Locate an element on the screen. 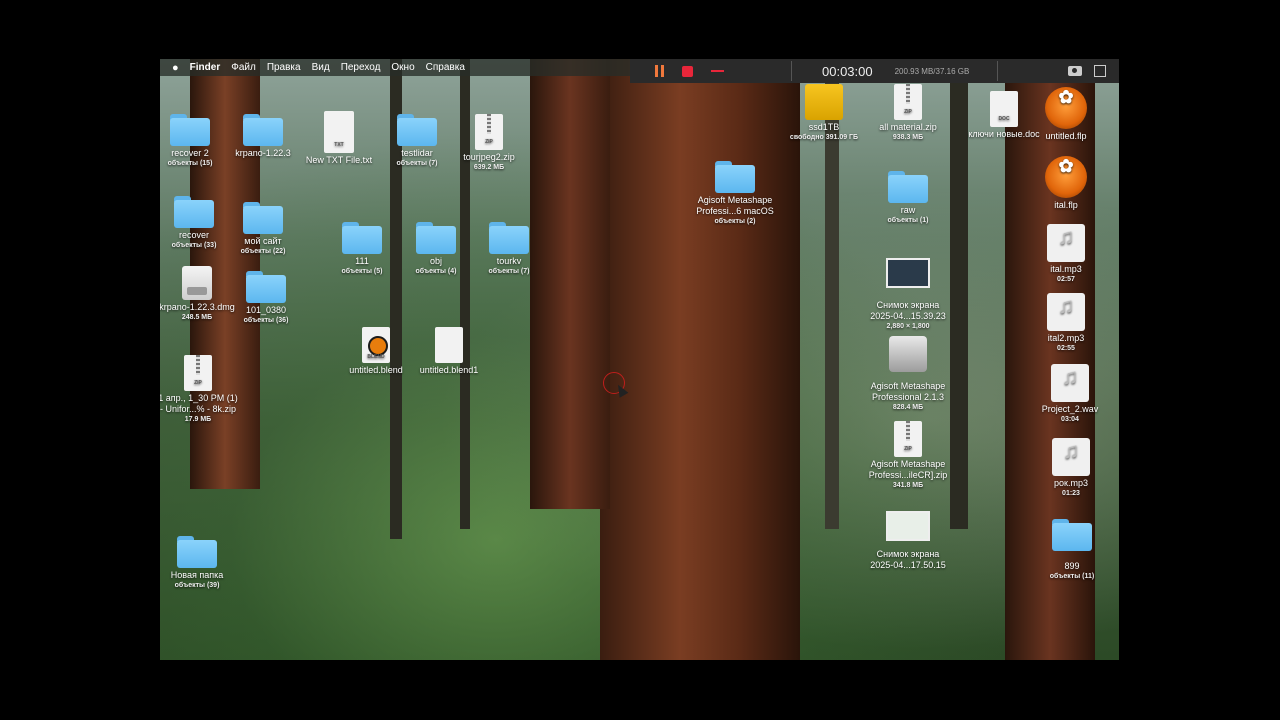  file-untitled-flp: ✿ untitled.flp is located at coordinates (1066, 114).